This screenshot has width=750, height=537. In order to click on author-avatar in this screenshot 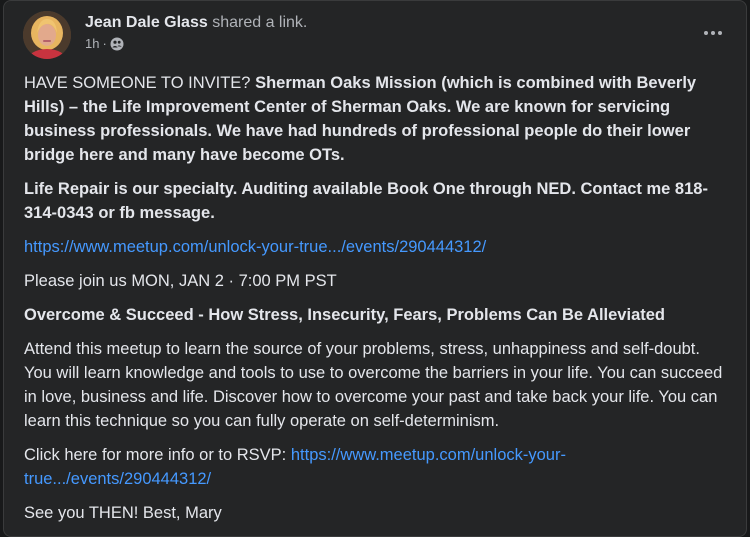, I will do `click(47, 35)`.